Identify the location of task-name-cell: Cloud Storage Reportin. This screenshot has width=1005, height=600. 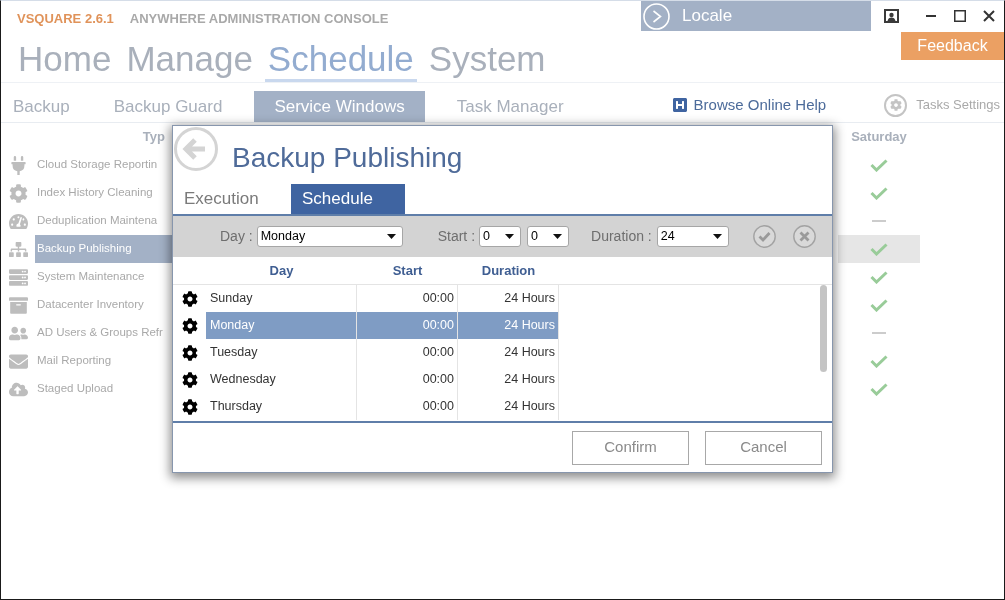
(104, 165).